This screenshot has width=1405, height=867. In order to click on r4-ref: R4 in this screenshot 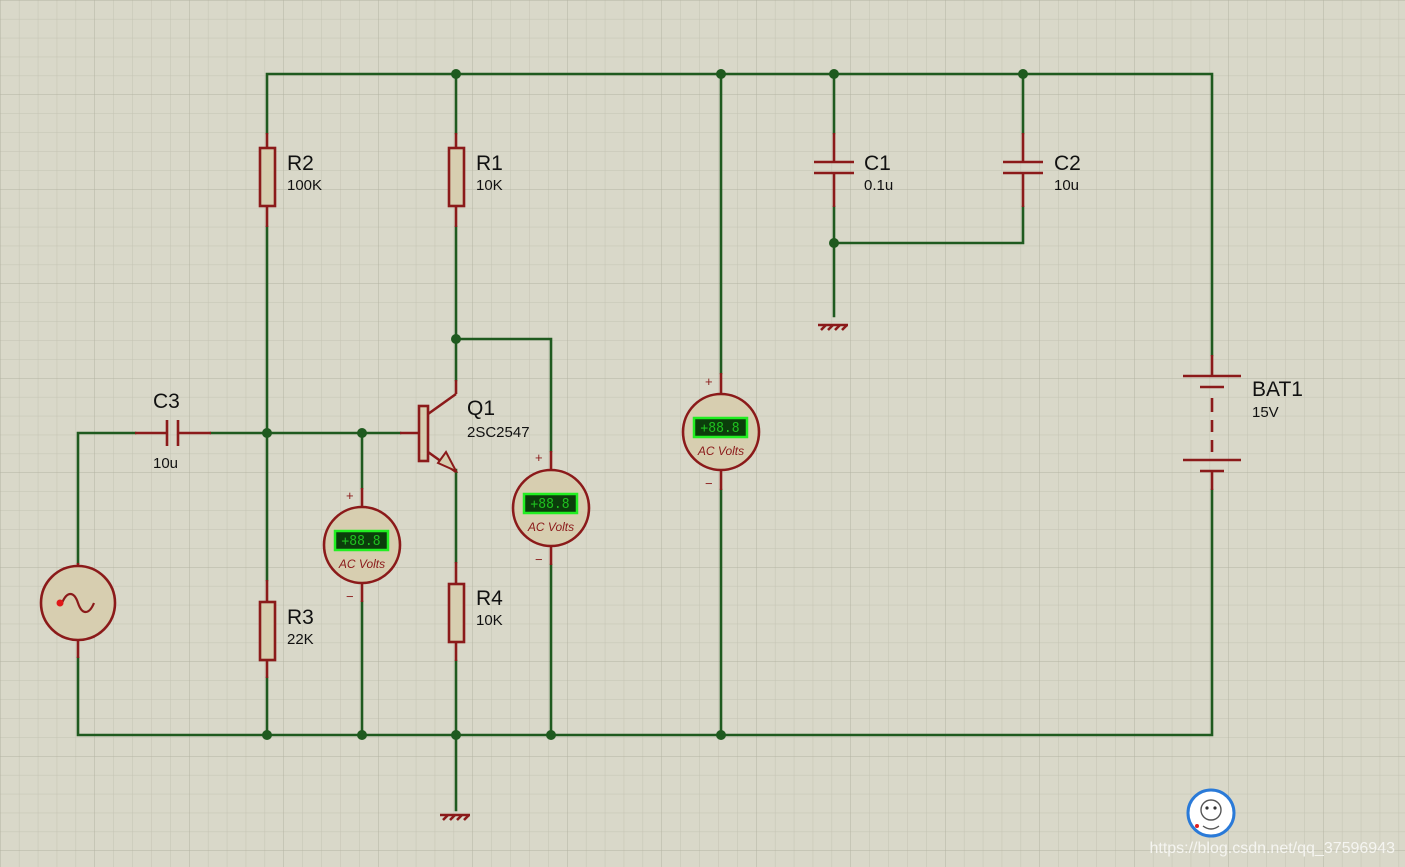, I will do `click(489, 598)`.